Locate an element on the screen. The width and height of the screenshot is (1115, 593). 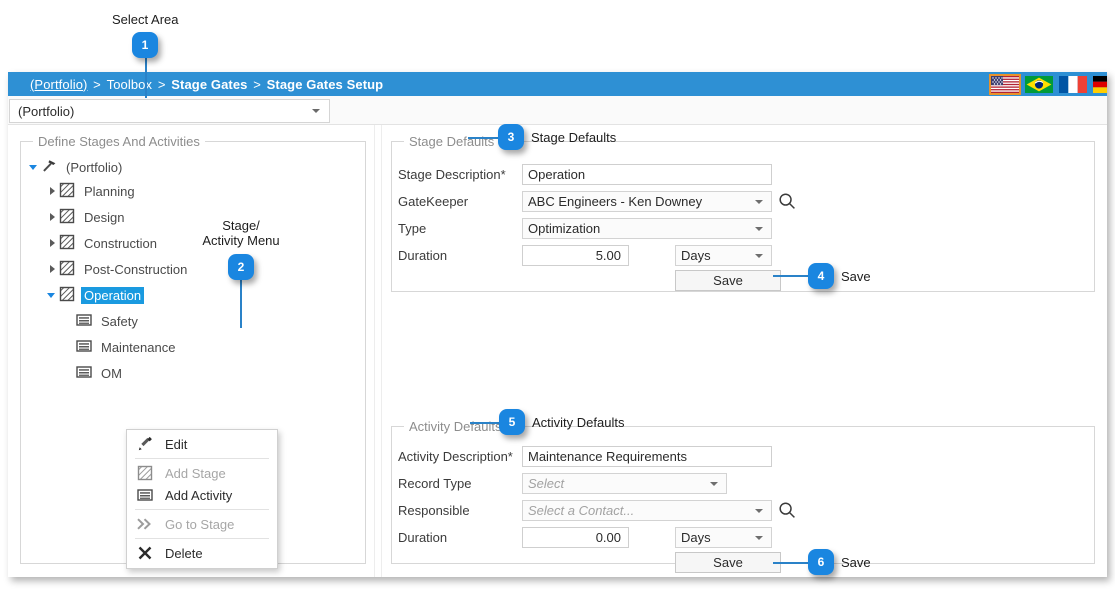
annotation-label-2: Stage/Activity Menu is located at coordinates (241, 233).